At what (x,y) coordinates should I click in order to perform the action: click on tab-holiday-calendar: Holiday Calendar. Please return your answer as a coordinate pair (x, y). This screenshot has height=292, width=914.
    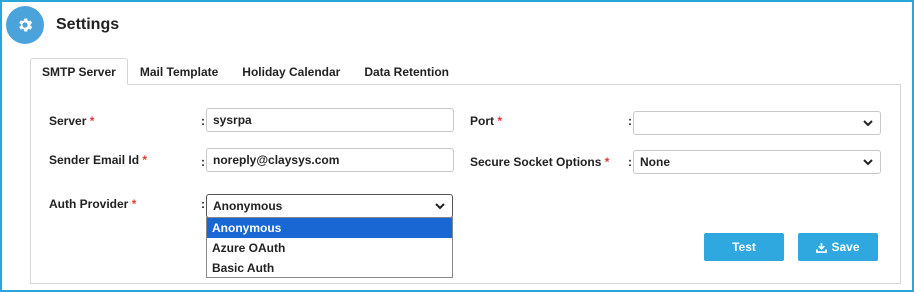
    Looking at the image, I should click on (291, 71).